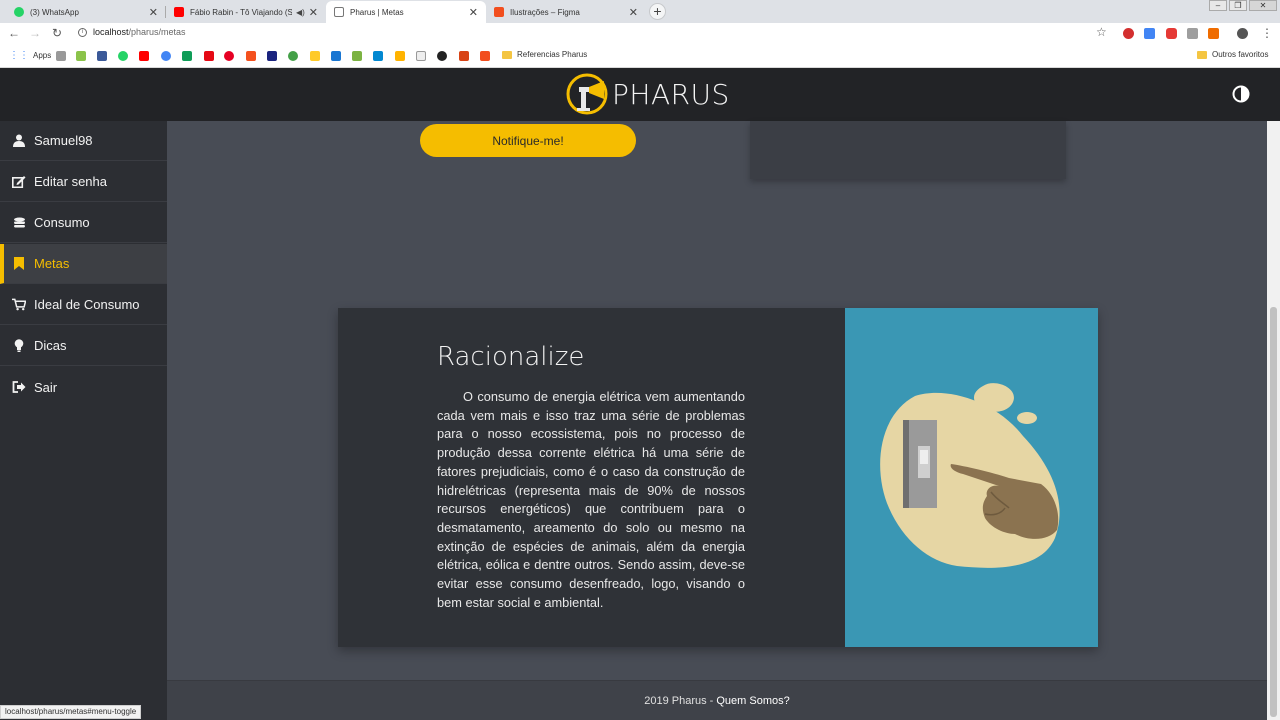 This screenshot has width=1280, height=720. What do you see at coordinates (82, 32) in the screenshot?
I see `info-icon: i` at bounding box center [82, 32].